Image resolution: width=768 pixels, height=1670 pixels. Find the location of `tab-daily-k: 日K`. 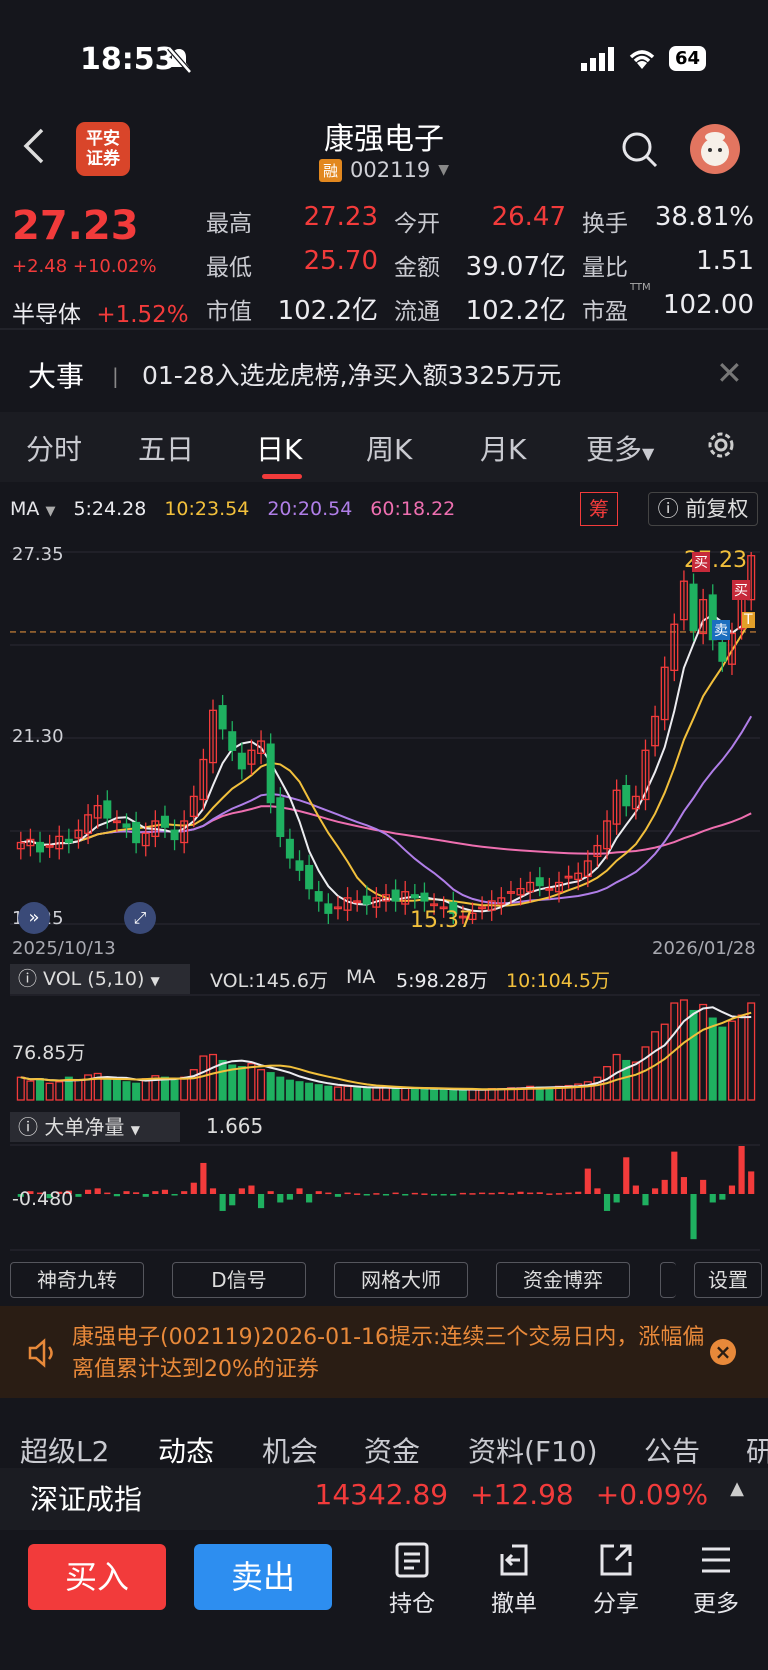

tab-daily-k: 日K is located at coordinates (279, 448).